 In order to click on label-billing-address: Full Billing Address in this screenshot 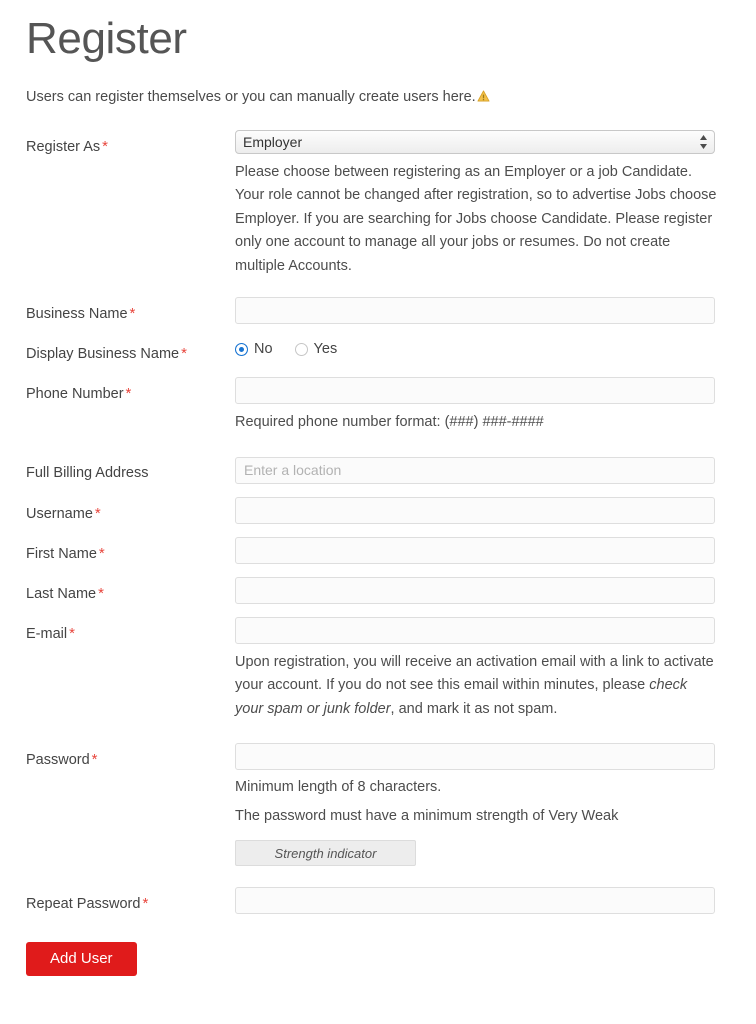, I will do `click(130, 470)`.